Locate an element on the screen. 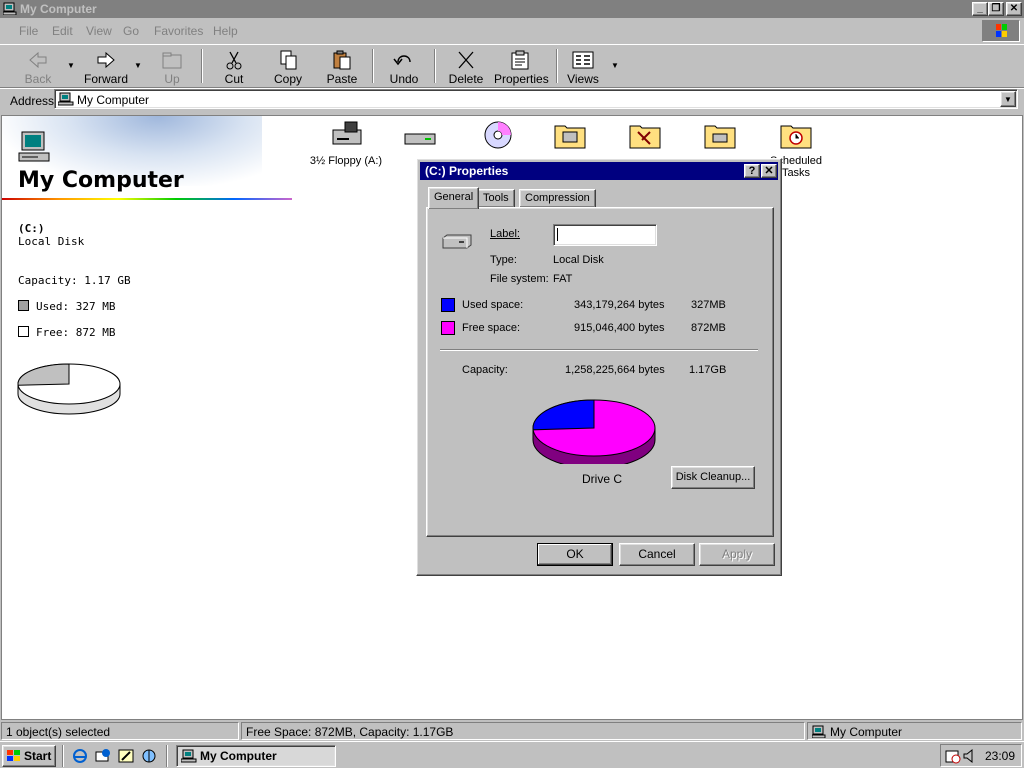 Image resolution: width=1024 pixels, height=768 pixels. copy-button: Copy is located at coordinates (288, 67).